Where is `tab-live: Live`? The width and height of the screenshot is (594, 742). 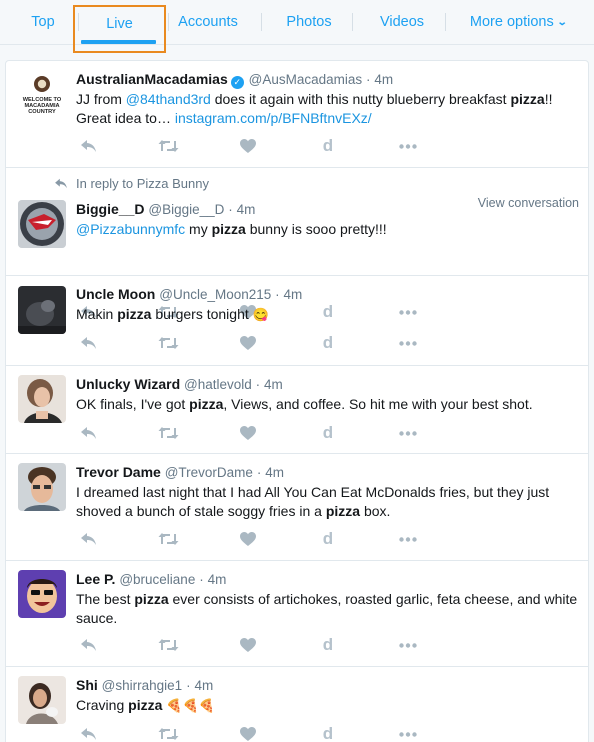
tab-live: Live is located at coordinates (119, 29).